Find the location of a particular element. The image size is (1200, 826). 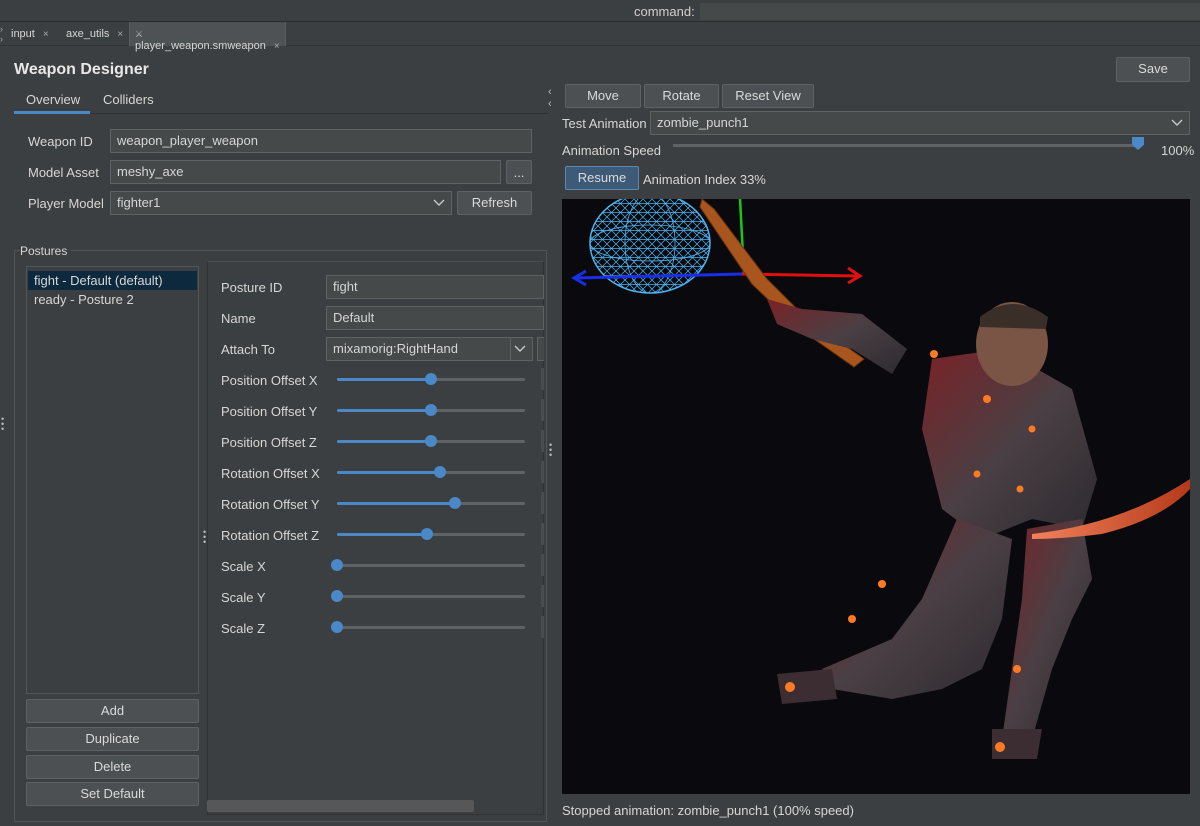

tab-overview: Overview is located at coordinates (53, 99).